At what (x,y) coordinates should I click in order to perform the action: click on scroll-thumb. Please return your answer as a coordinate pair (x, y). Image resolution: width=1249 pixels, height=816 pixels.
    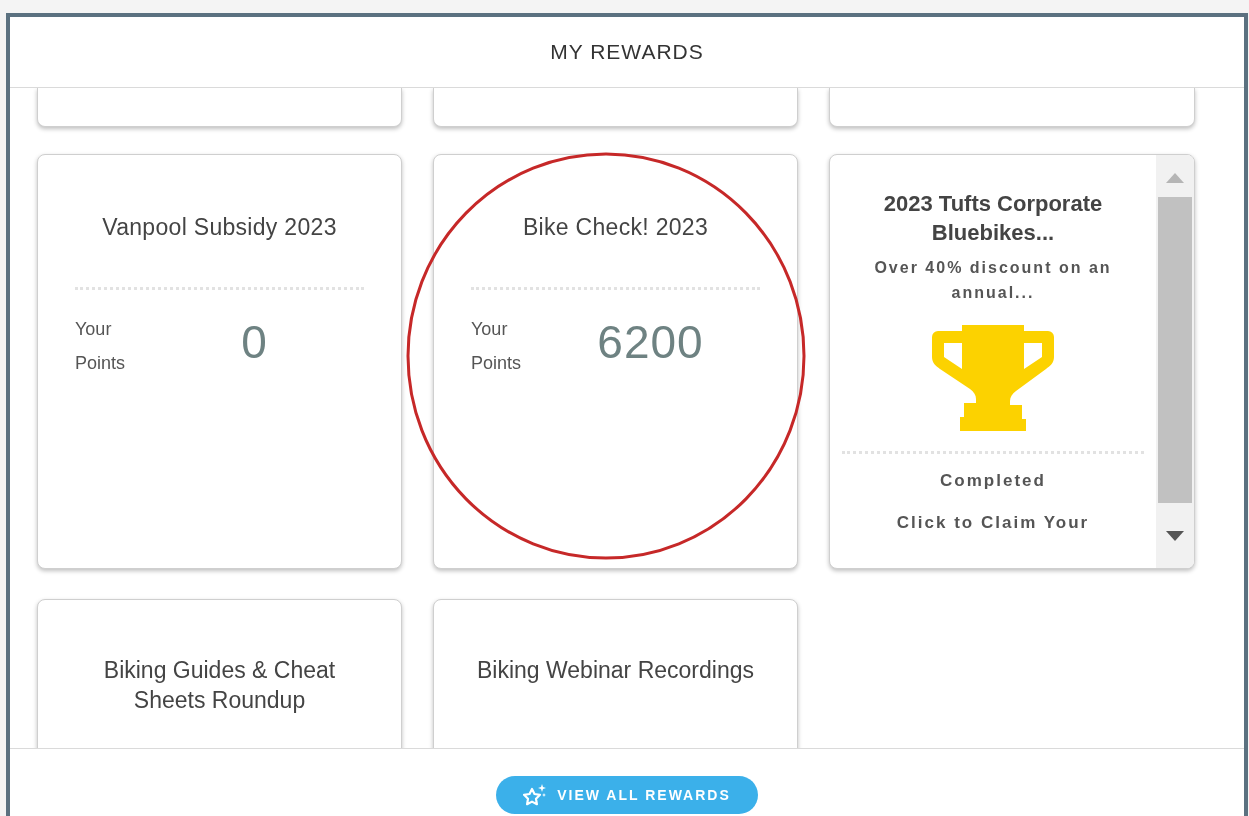
    Looking at the image, I should click on (1175, 350).